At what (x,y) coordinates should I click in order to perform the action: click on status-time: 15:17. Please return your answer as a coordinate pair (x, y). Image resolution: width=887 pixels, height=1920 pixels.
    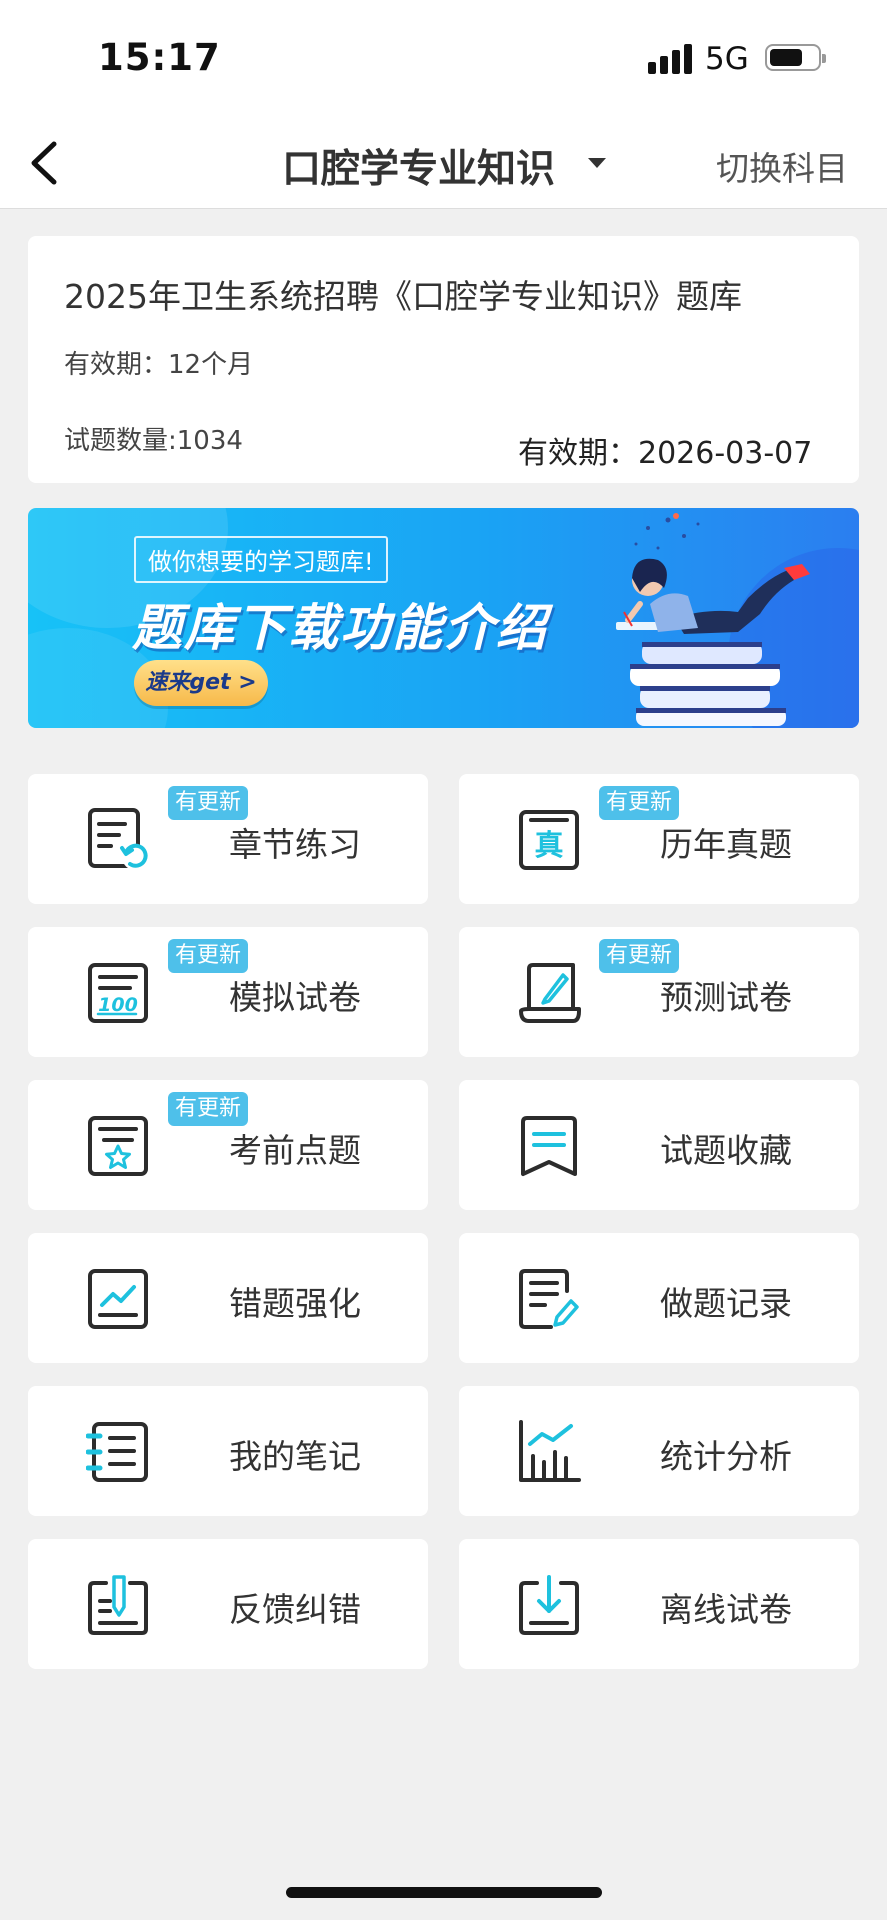
    Looking at the image, I should click on (159, 57).